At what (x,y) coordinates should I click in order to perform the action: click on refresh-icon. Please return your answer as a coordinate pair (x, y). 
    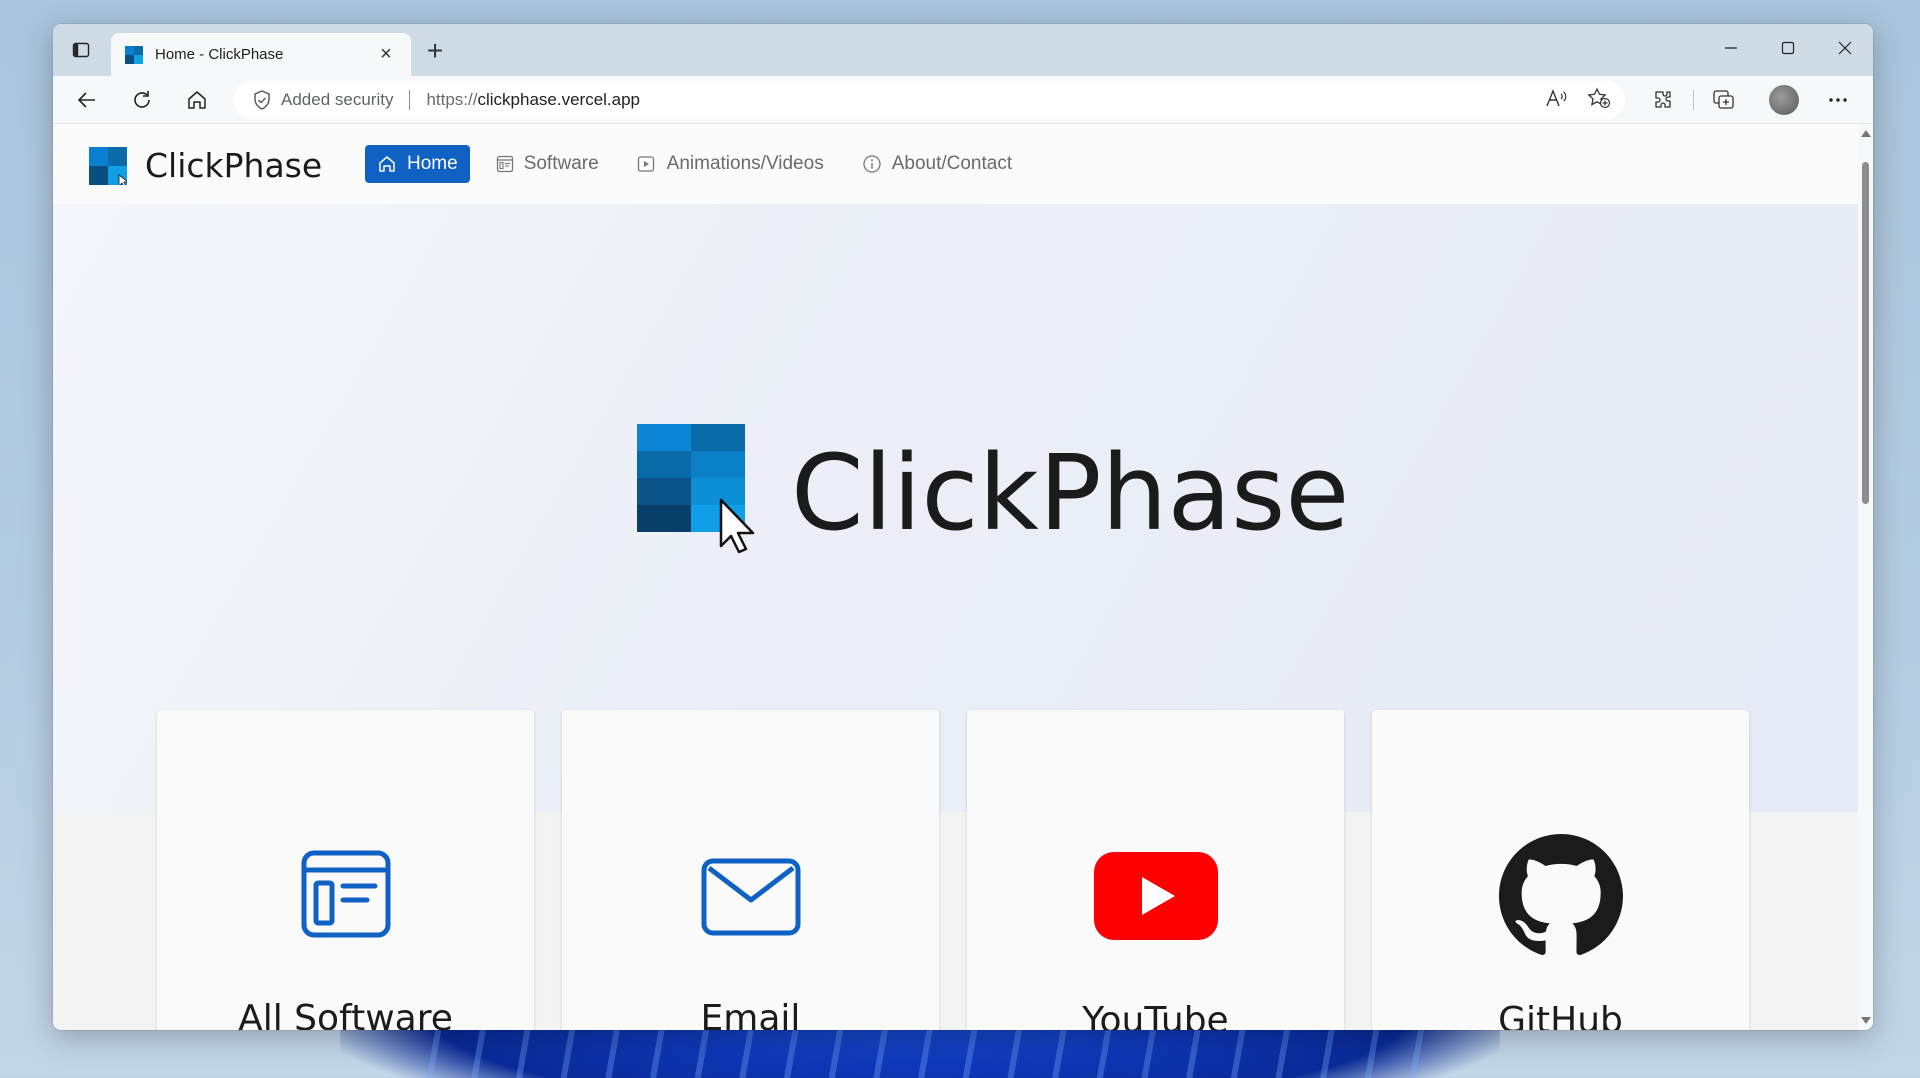
    Looking at the image, I should click on (142, 99).